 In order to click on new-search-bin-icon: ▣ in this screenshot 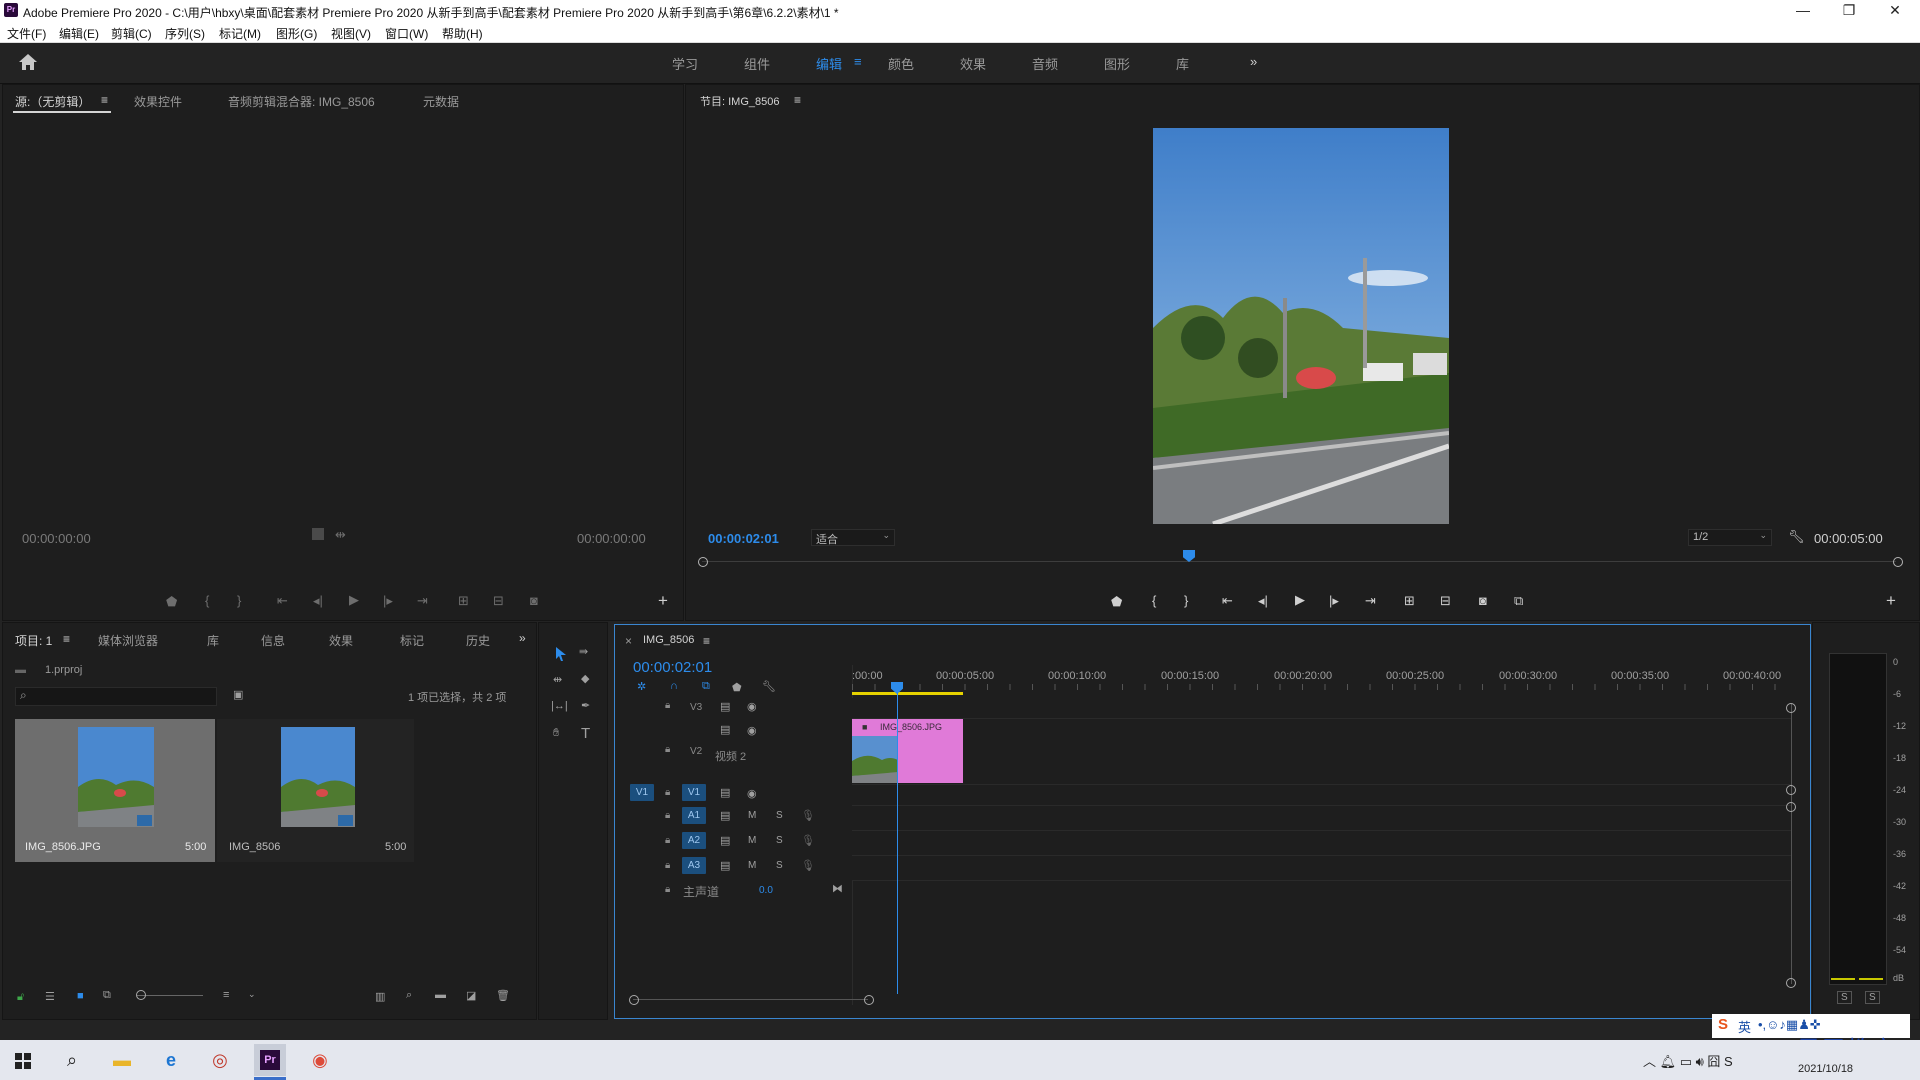, I will do `click(238, 694)`.